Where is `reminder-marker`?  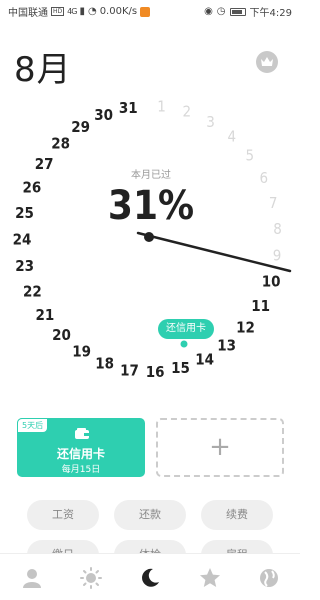
reminder-marker is located at coordinates (184, 344).